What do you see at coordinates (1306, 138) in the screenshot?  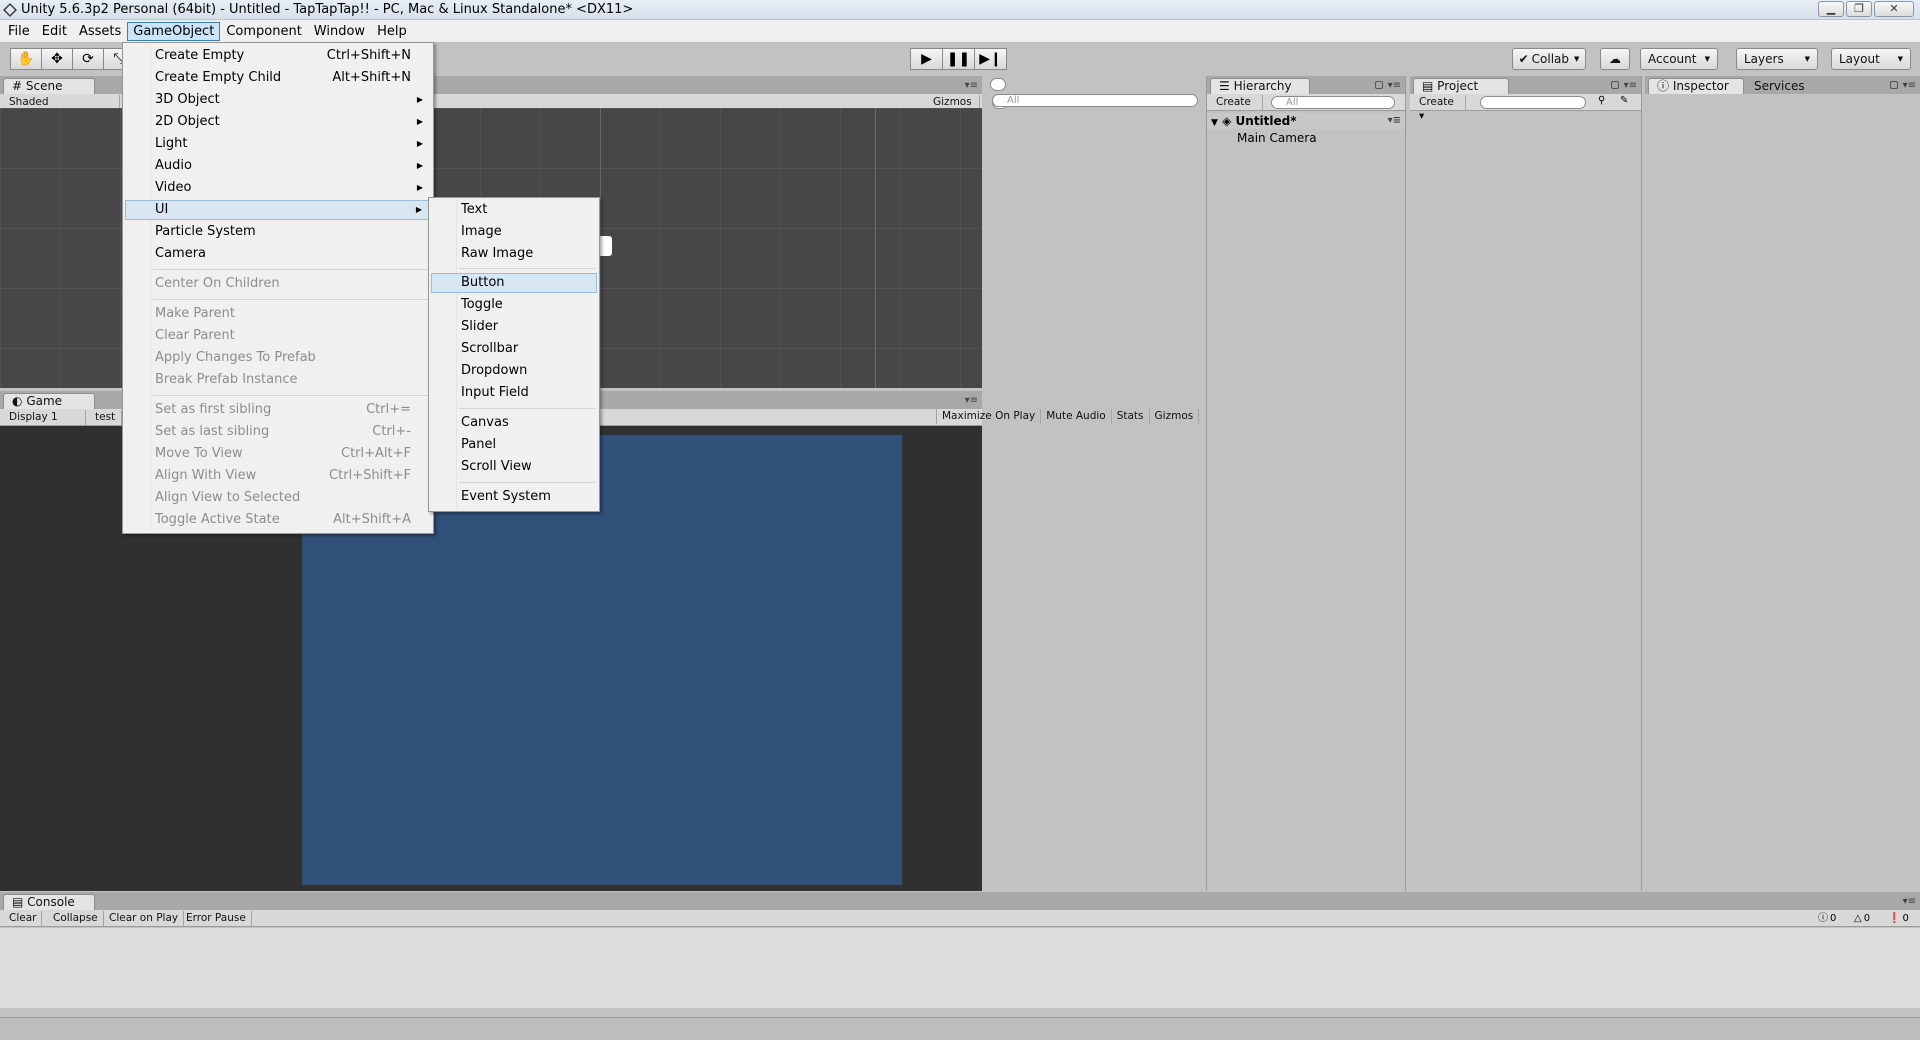 I see `list-item: Main Camera` at bounding box center [1306, 138].